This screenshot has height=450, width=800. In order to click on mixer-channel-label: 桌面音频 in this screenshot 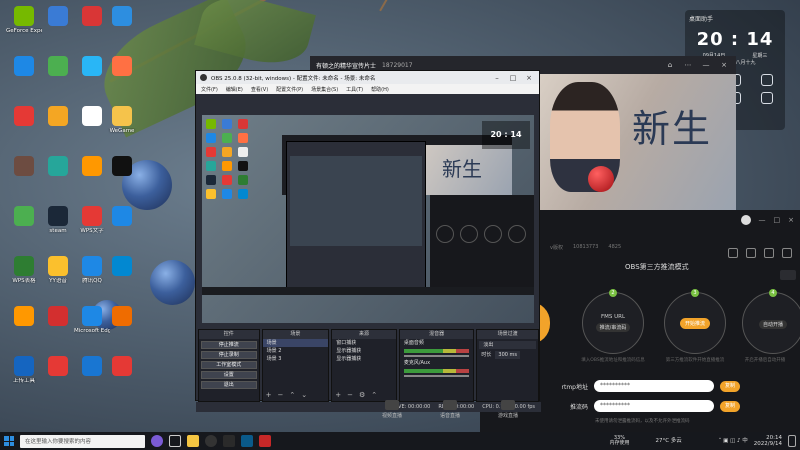, I will do `click(413, 343)`.